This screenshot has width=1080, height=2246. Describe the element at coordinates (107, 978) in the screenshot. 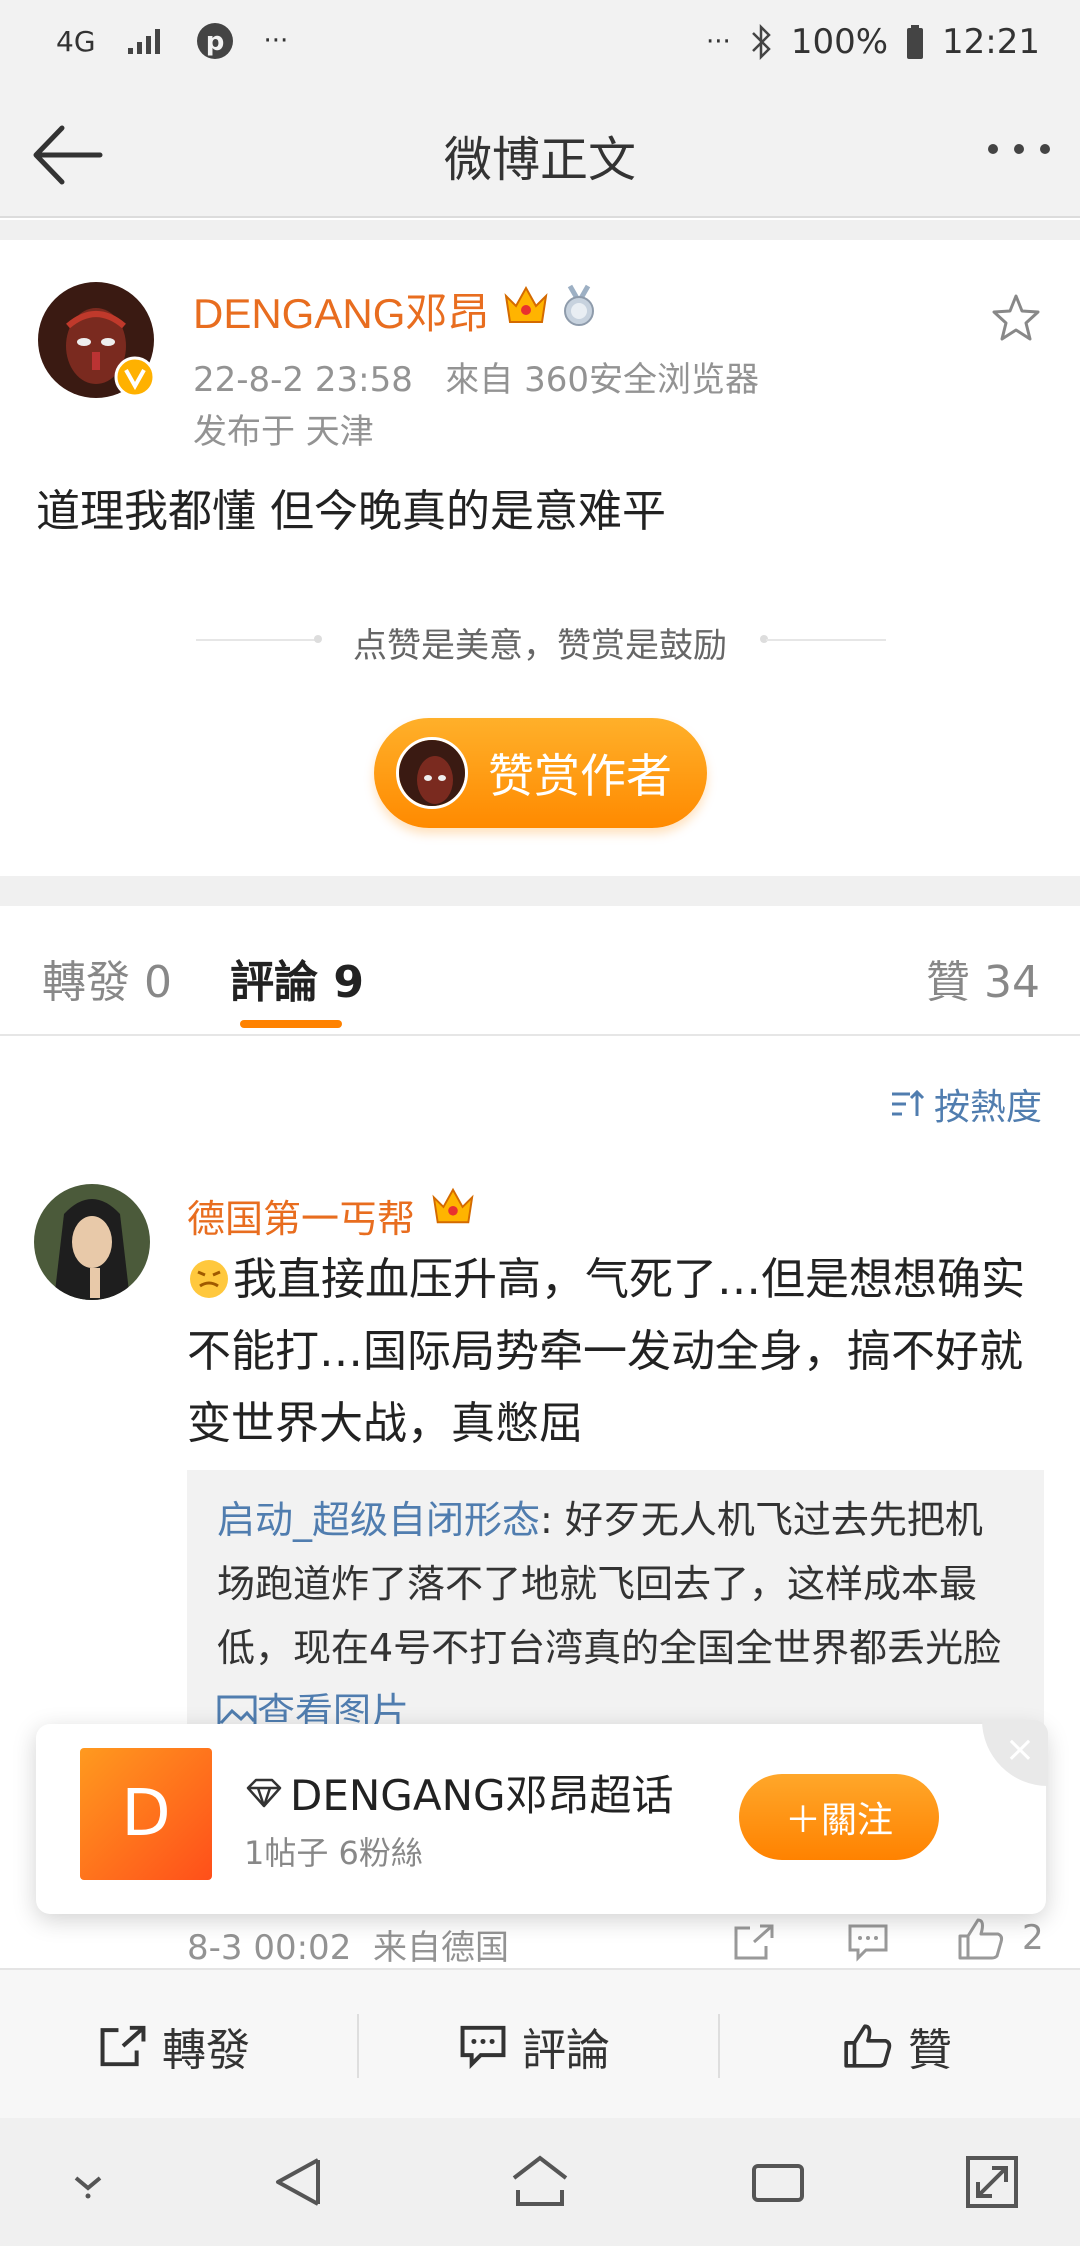

I see `tab-repost: 轉發 0` at that location.